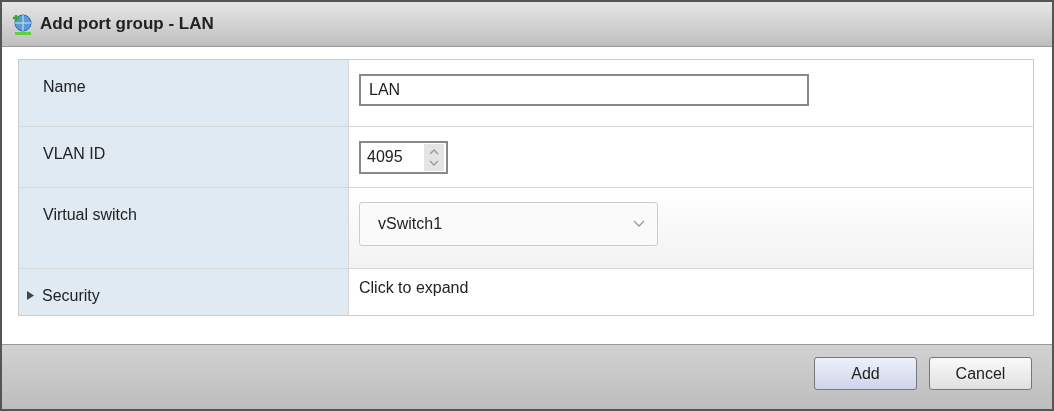 This screenshot has height=411, width=1054. What do you see at coordinates (22, 23) in the screenshot?
I see `network-globe-icon` at bounding box center [22, 23].